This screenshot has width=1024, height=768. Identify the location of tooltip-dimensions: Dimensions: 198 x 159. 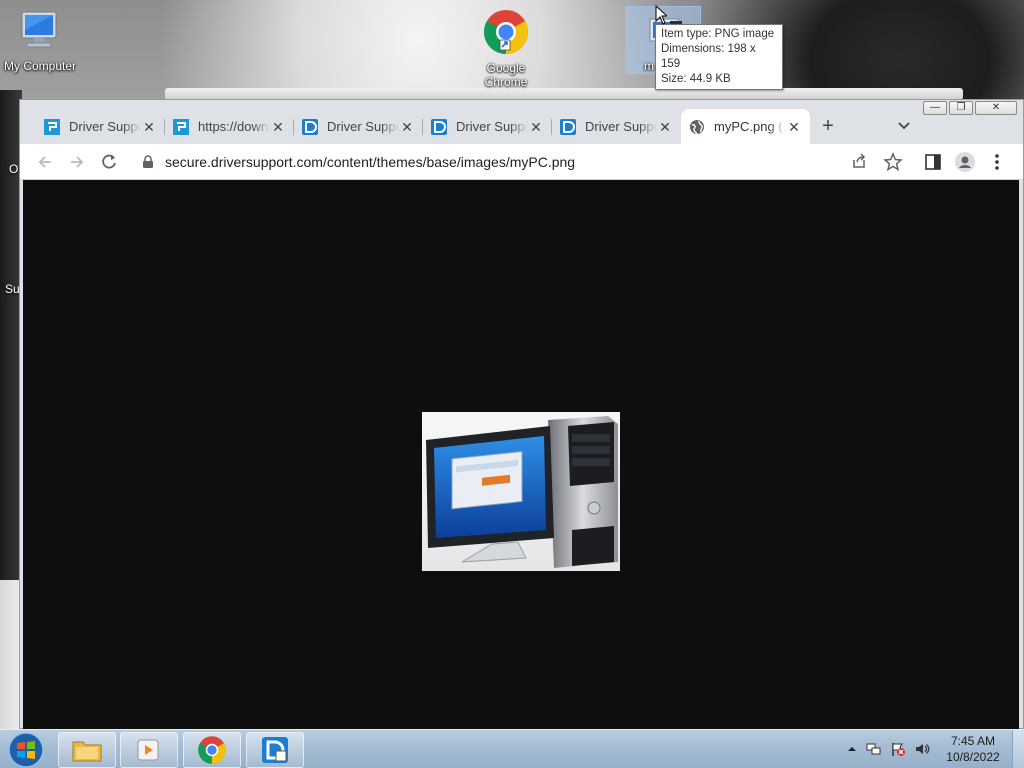
(708, 56).